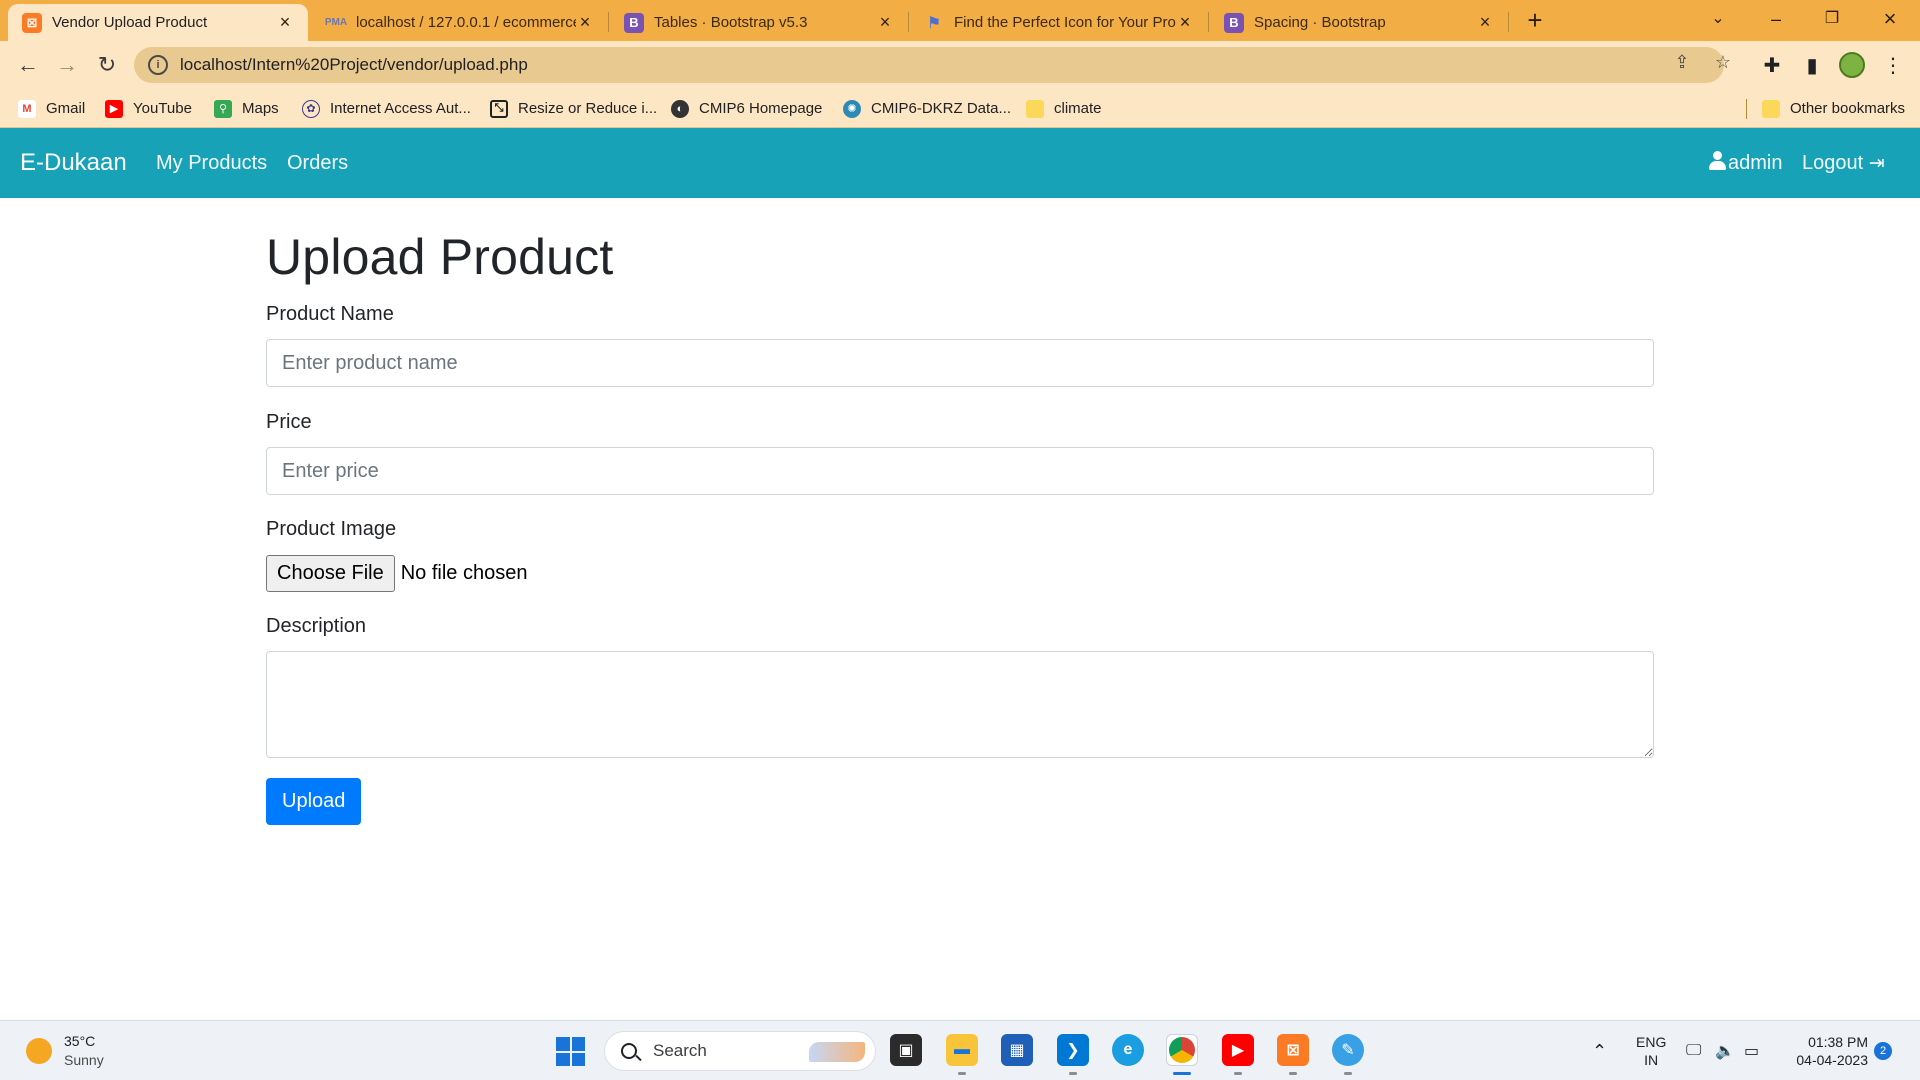 This screenshot has height=1080, width=1920. I want to click on bookmark-youtube: ▶ YouTube, so click(148, 108).